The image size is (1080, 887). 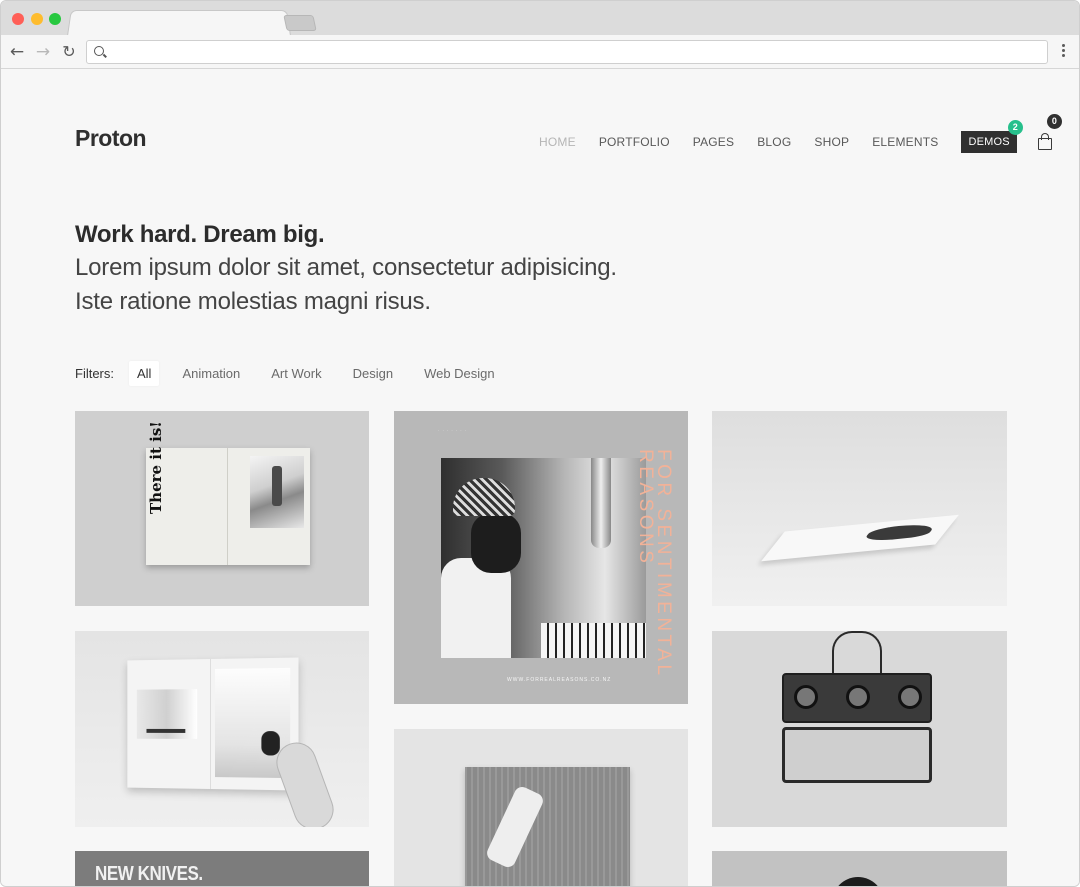 What do you see at coordinates (300, 23) in the screenshot?
I see `new-tab-button` at bounding box center [300, 23].